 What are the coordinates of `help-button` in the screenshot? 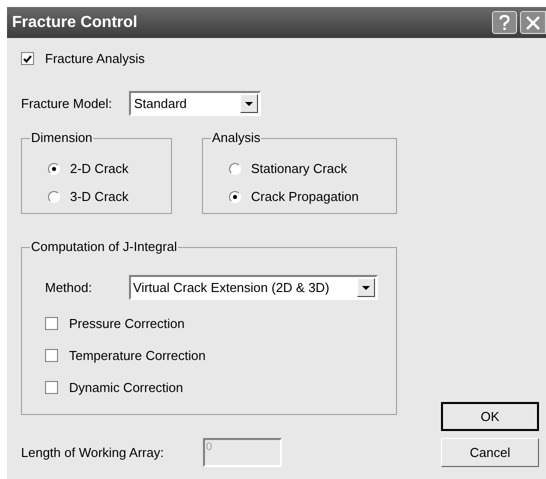 It's located at (504, 22).